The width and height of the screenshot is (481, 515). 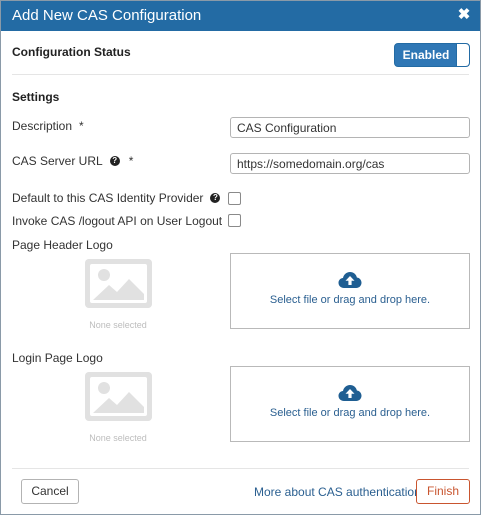 I want to click on page-header-logo-none-selected: None selected, so click(x=118, y=325).